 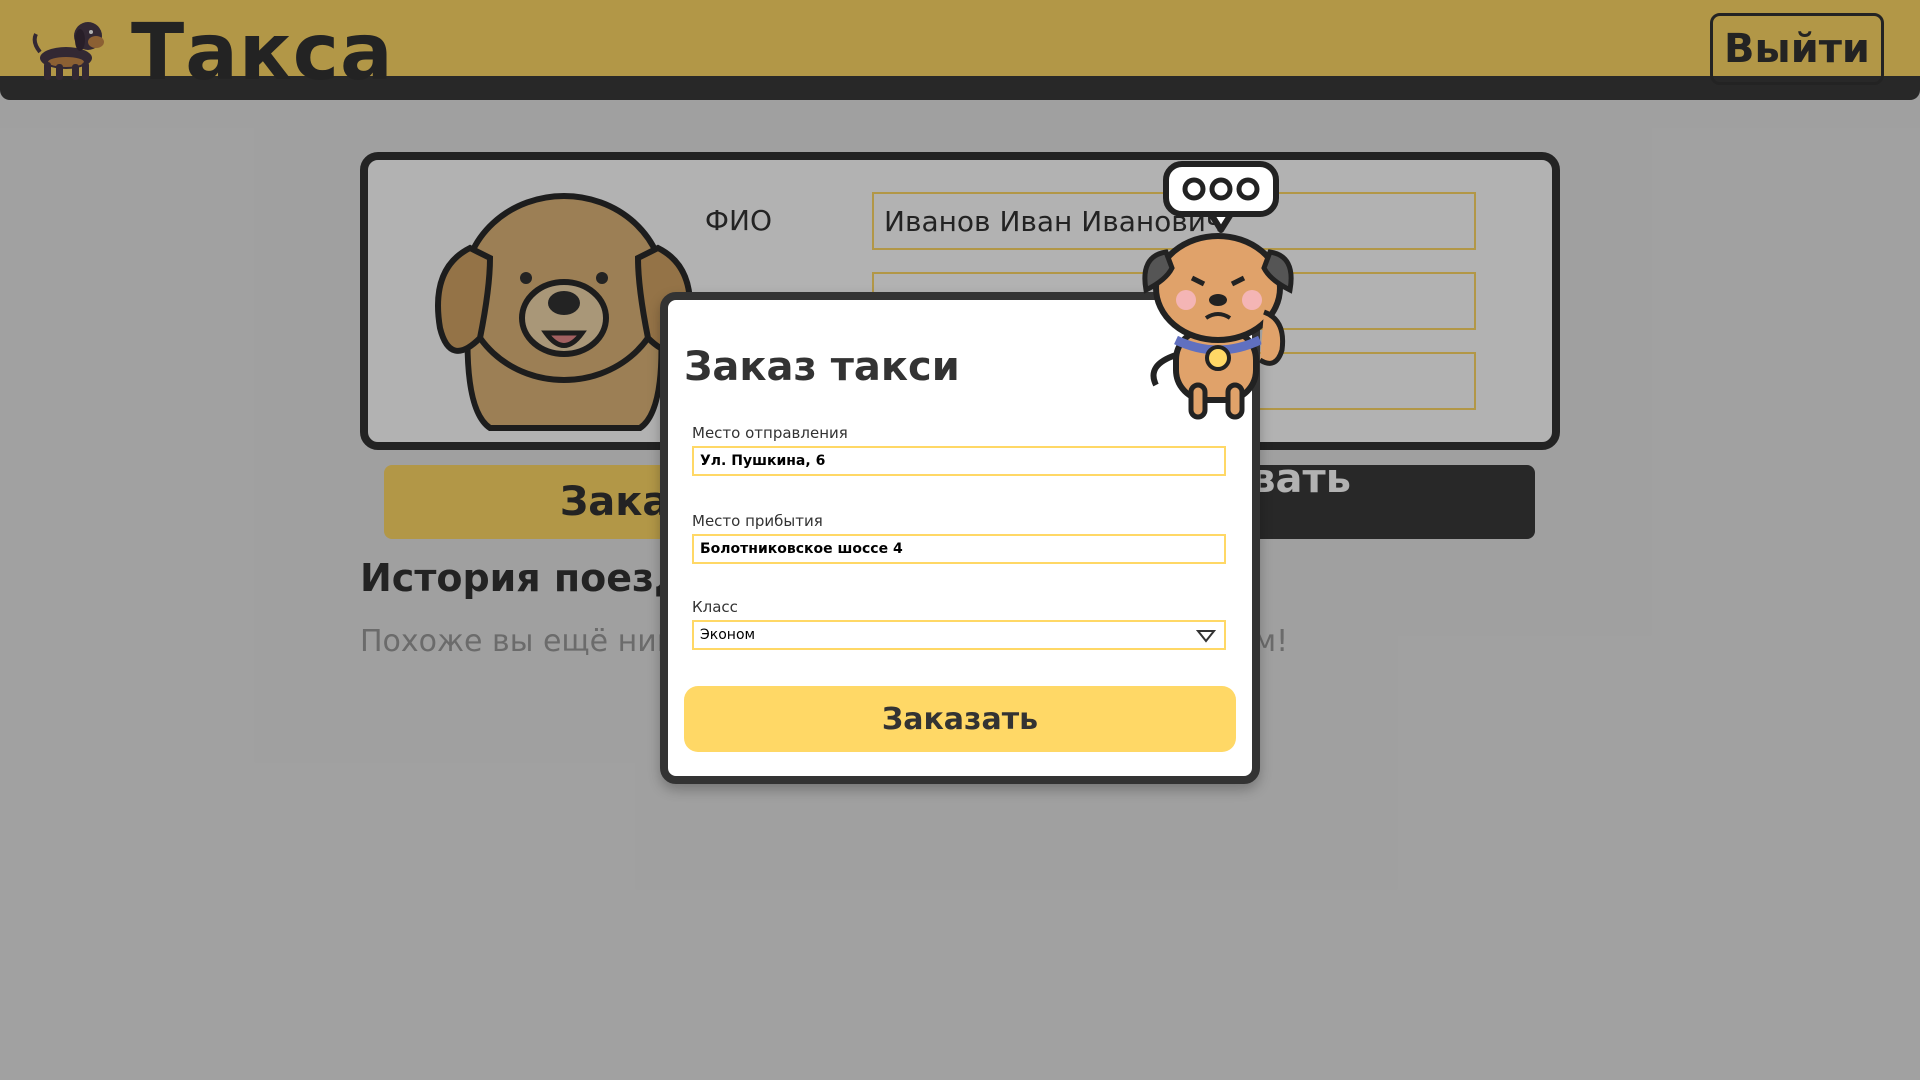 What do you see at coordinates (757, 521) in the screenshot?
I see `arrival-label: Место прибытия` at bounding box center [757, 521].